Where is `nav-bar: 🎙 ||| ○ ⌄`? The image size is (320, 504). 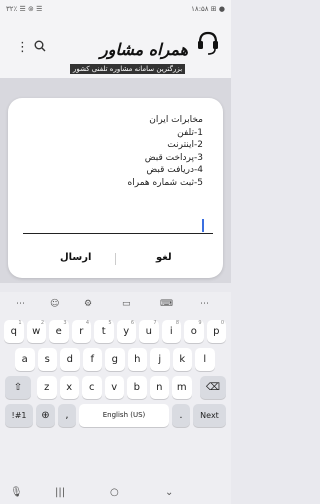
nav-bar: 🎙 ||| ○ ⌄ is located at coordinates (115, 494).